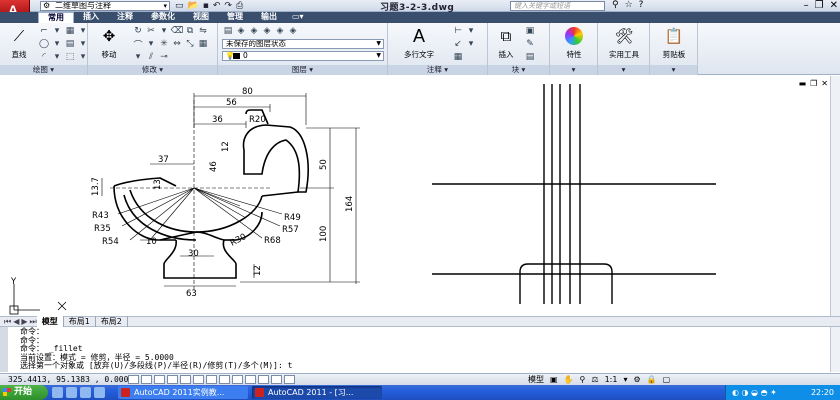 This screenshot has width=840, height=400. I want to click on qp-icon, so click(276, 379).